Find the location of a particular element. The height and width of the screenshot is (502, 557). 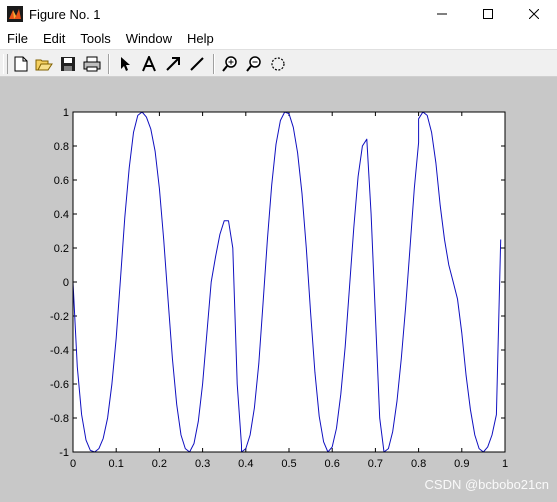

zoom-in-button is located at coordinates (230, 64).